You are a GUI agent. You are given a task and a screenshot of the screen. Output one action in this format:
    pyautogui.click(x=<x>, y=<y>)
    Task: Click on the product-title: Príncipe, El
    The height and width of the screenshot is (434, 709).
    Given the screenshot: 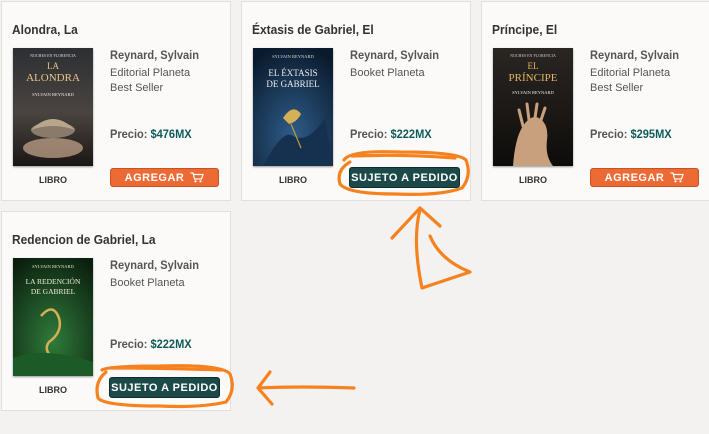 What is the action you would take?
    pyautogui.click(x=524, y=29)
    